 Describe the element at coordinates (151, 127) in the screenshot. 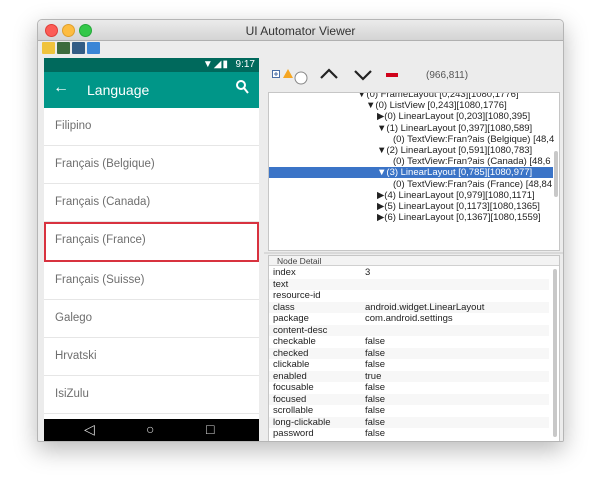

I see `language-item: Filipino` at that location.